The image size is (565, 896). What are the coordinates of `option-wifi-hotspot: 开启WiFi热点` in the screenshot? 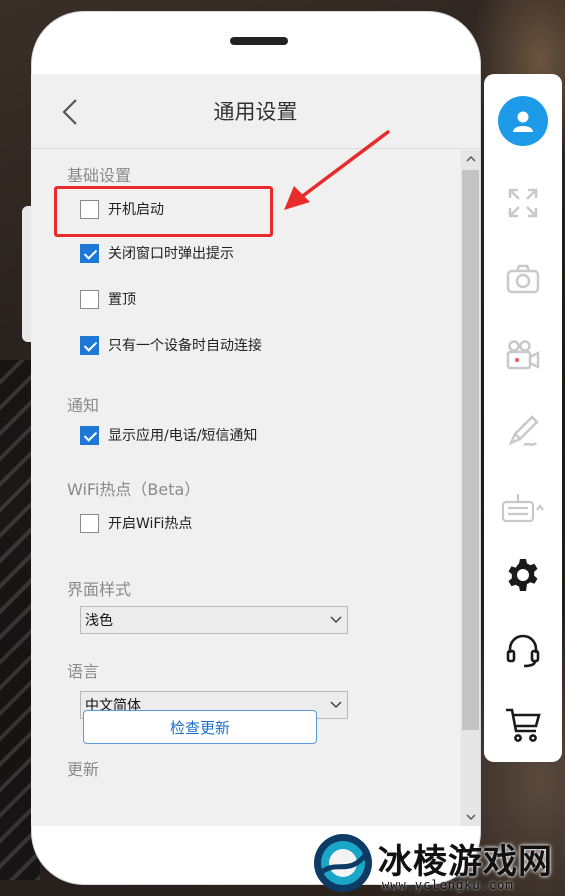 It's located at (136, 523).